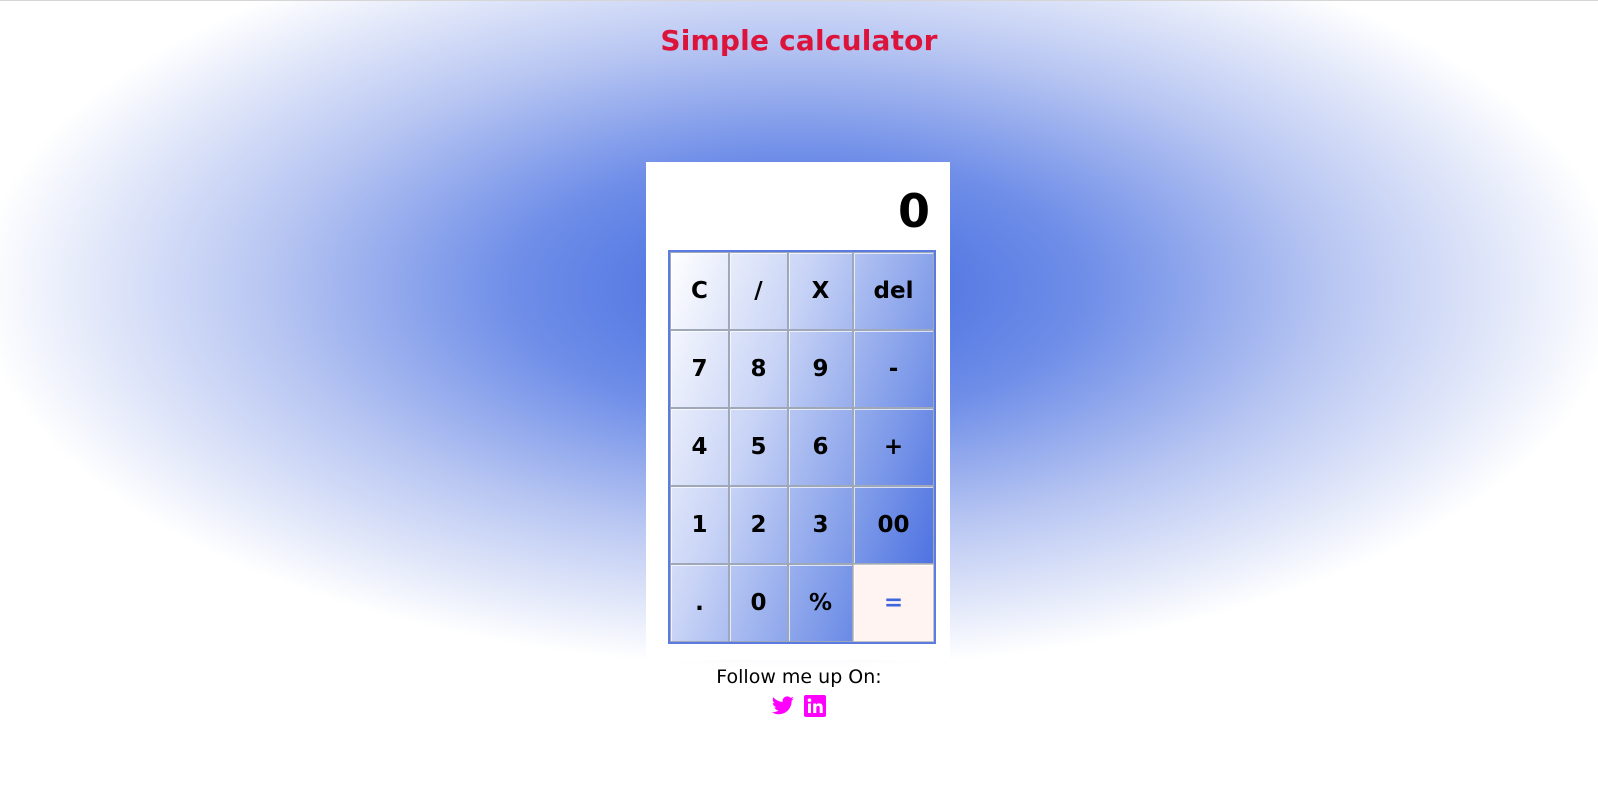 This screenshot has height=790, width=1598. Describe the element at coordinates (799, 706) in the screenshot. I see `social-links` at that location.